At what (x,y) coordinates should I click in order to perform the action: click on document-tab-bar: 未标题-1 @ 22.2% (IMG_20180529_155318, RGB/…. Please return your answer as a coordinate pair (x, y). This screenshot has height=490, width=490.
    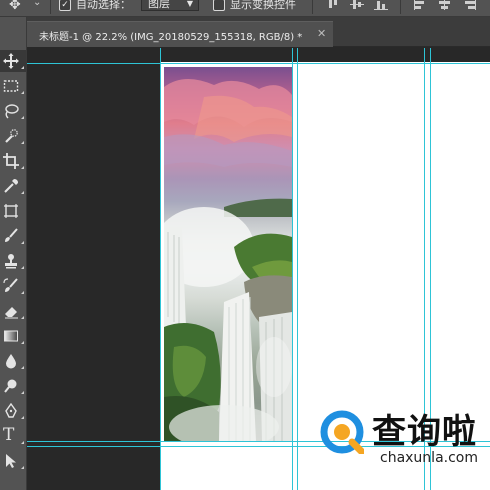
    Looking at the image, I should click on (258, 32).